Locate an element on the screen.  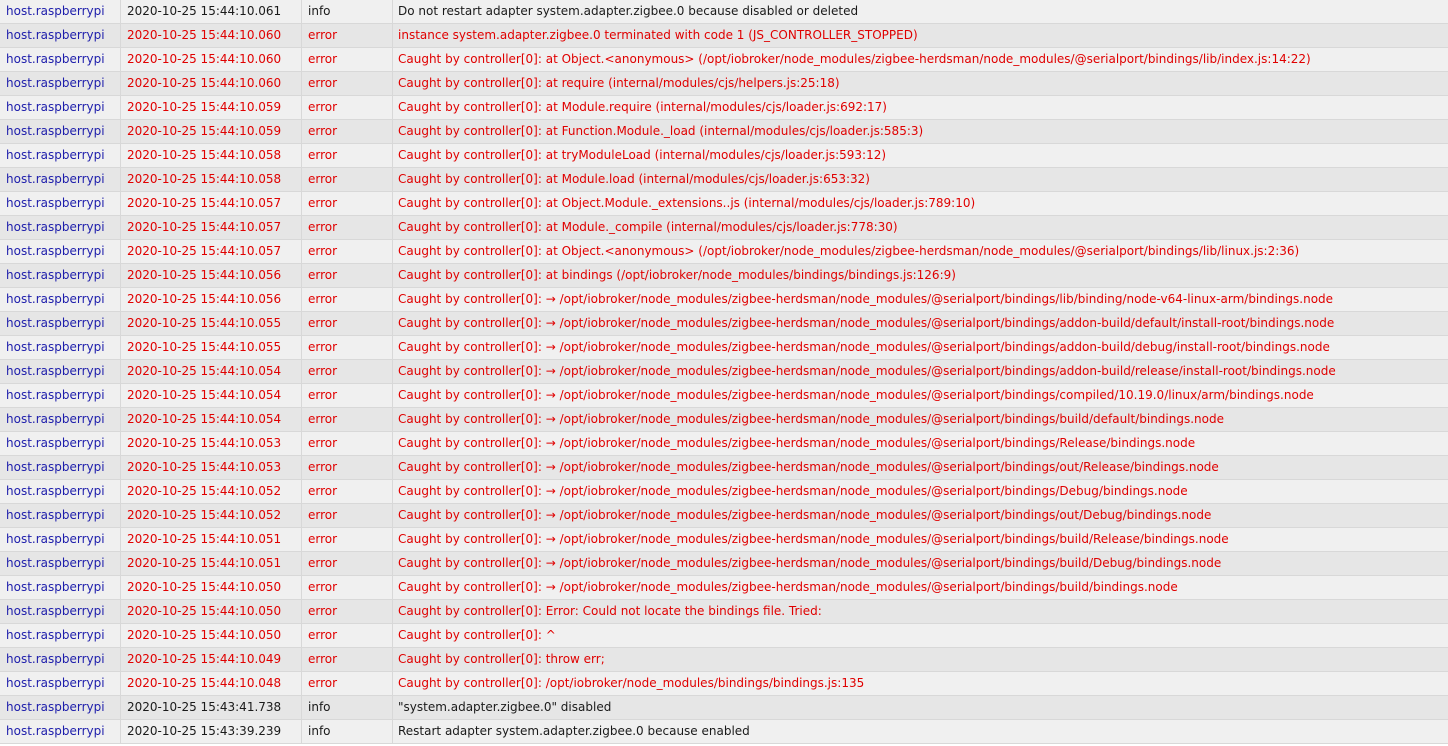
log-message: Caught by controller[0]: ^ is located at coordinates (477, 635).